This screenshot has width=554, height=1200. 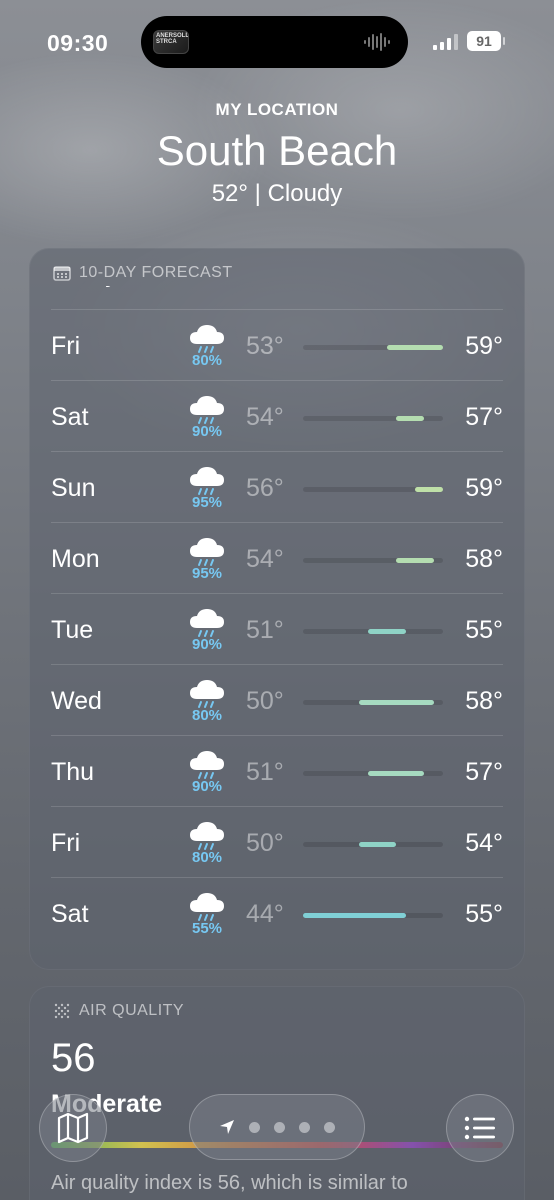 I want to click on forecast-row: Sat 55% 44° 55°, so click(x=277, y=912).